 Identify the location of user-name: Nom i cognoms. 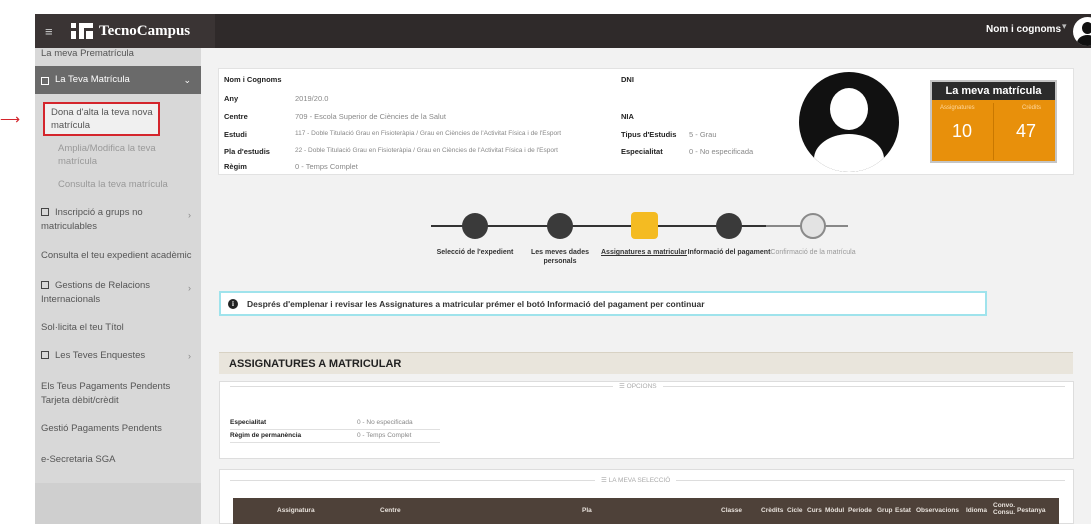
(1023, 29).